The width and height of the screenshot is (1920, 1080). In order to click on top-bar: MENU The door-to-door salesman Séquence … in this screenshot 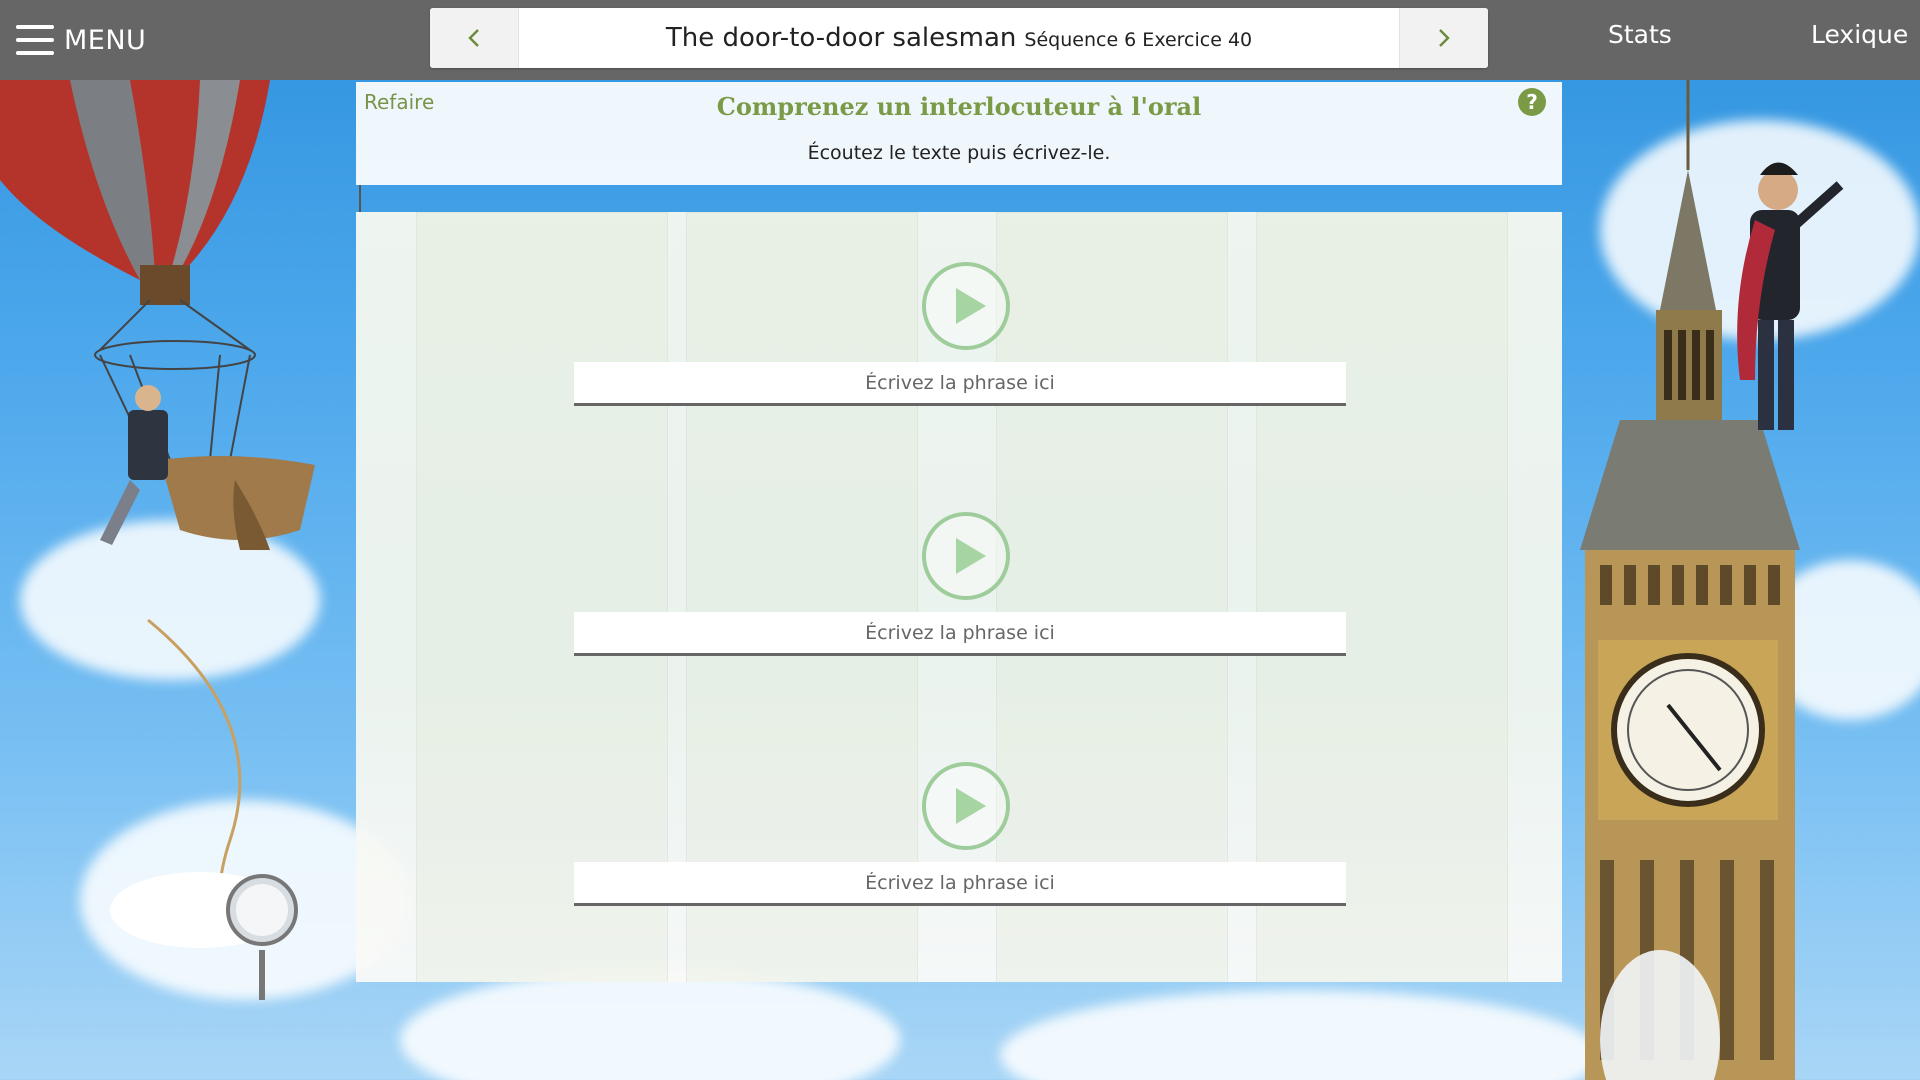, I will do `click(960, 40)`.